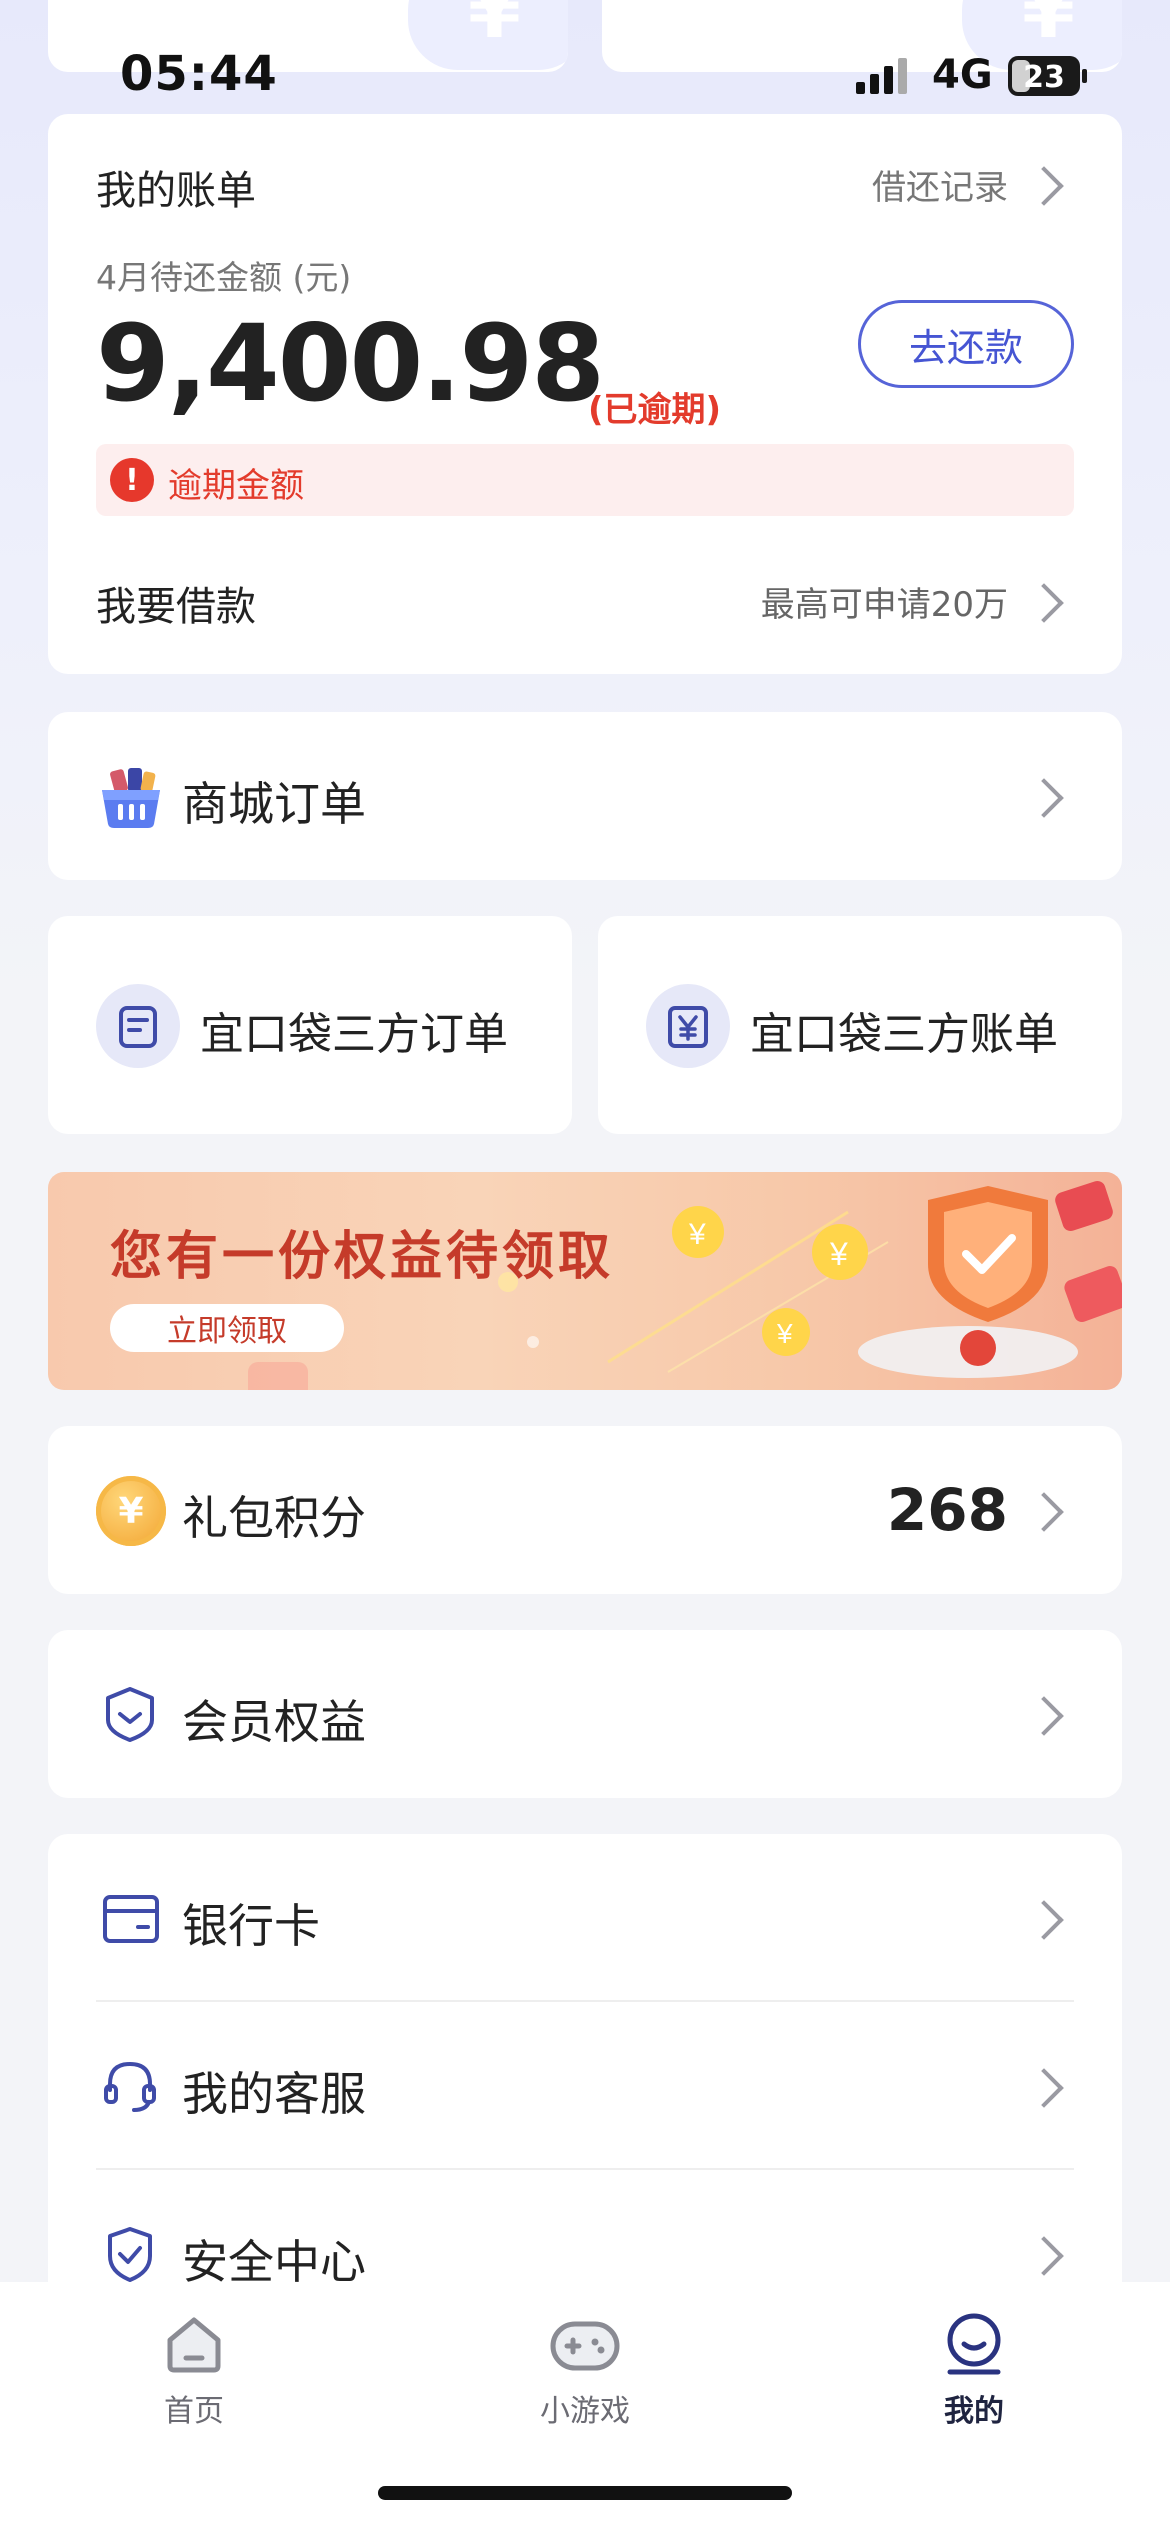 The image size is (1170, 2532). Describe the element at coordinates (138, 1026) in the screenshot. I see `order-doc-icon` at that location.